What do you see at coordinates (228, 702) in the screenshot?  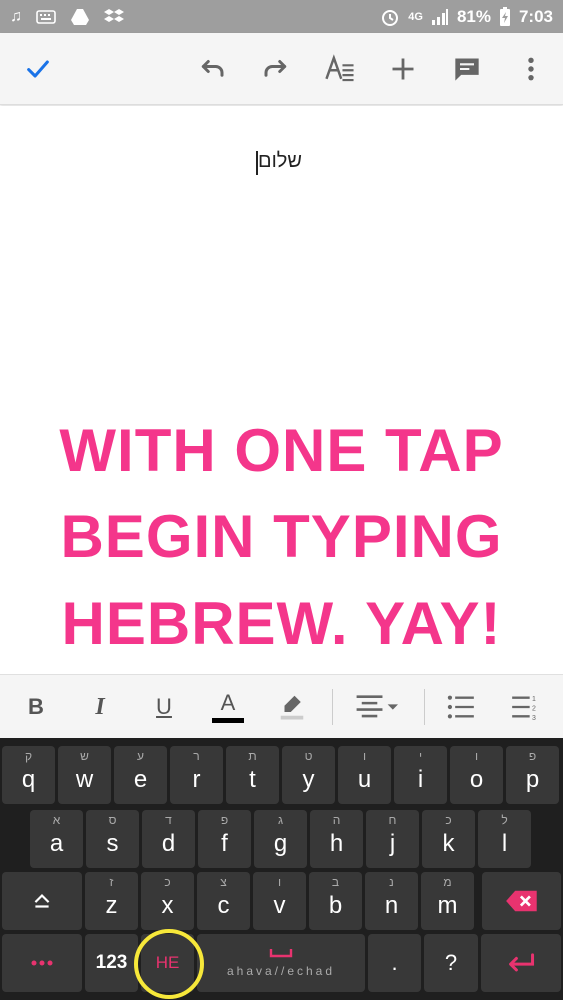 I see `text-color-label: A` at bounding box center [228, 702].